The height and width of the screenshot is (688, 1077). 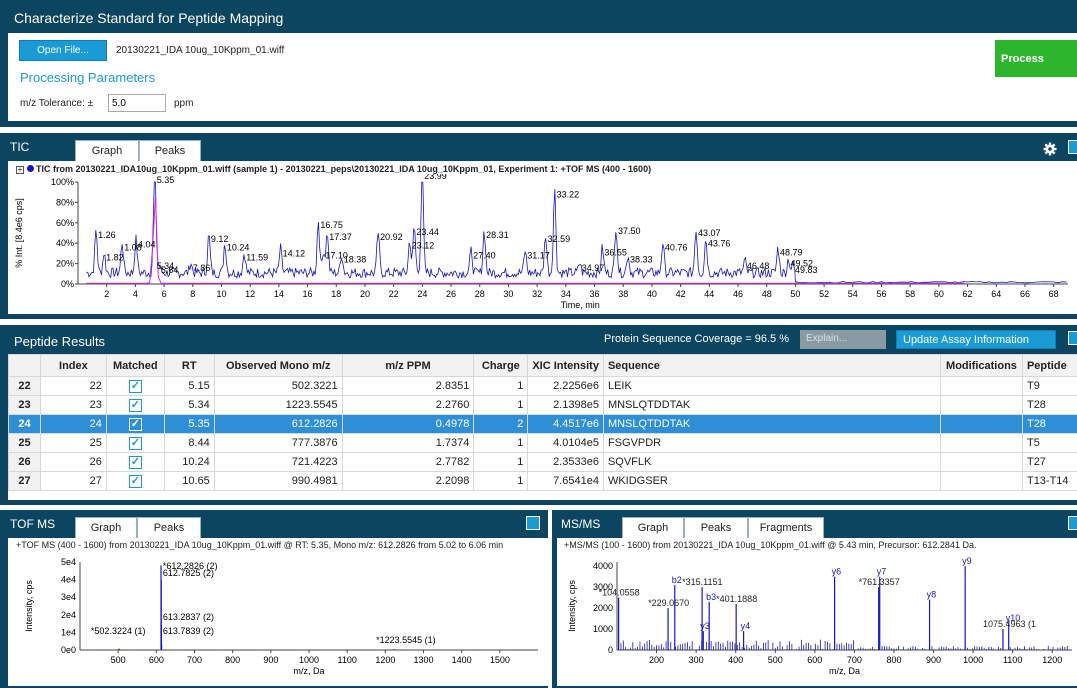 I want to click on column-header: Peptide, so click(x=1049, y=365).